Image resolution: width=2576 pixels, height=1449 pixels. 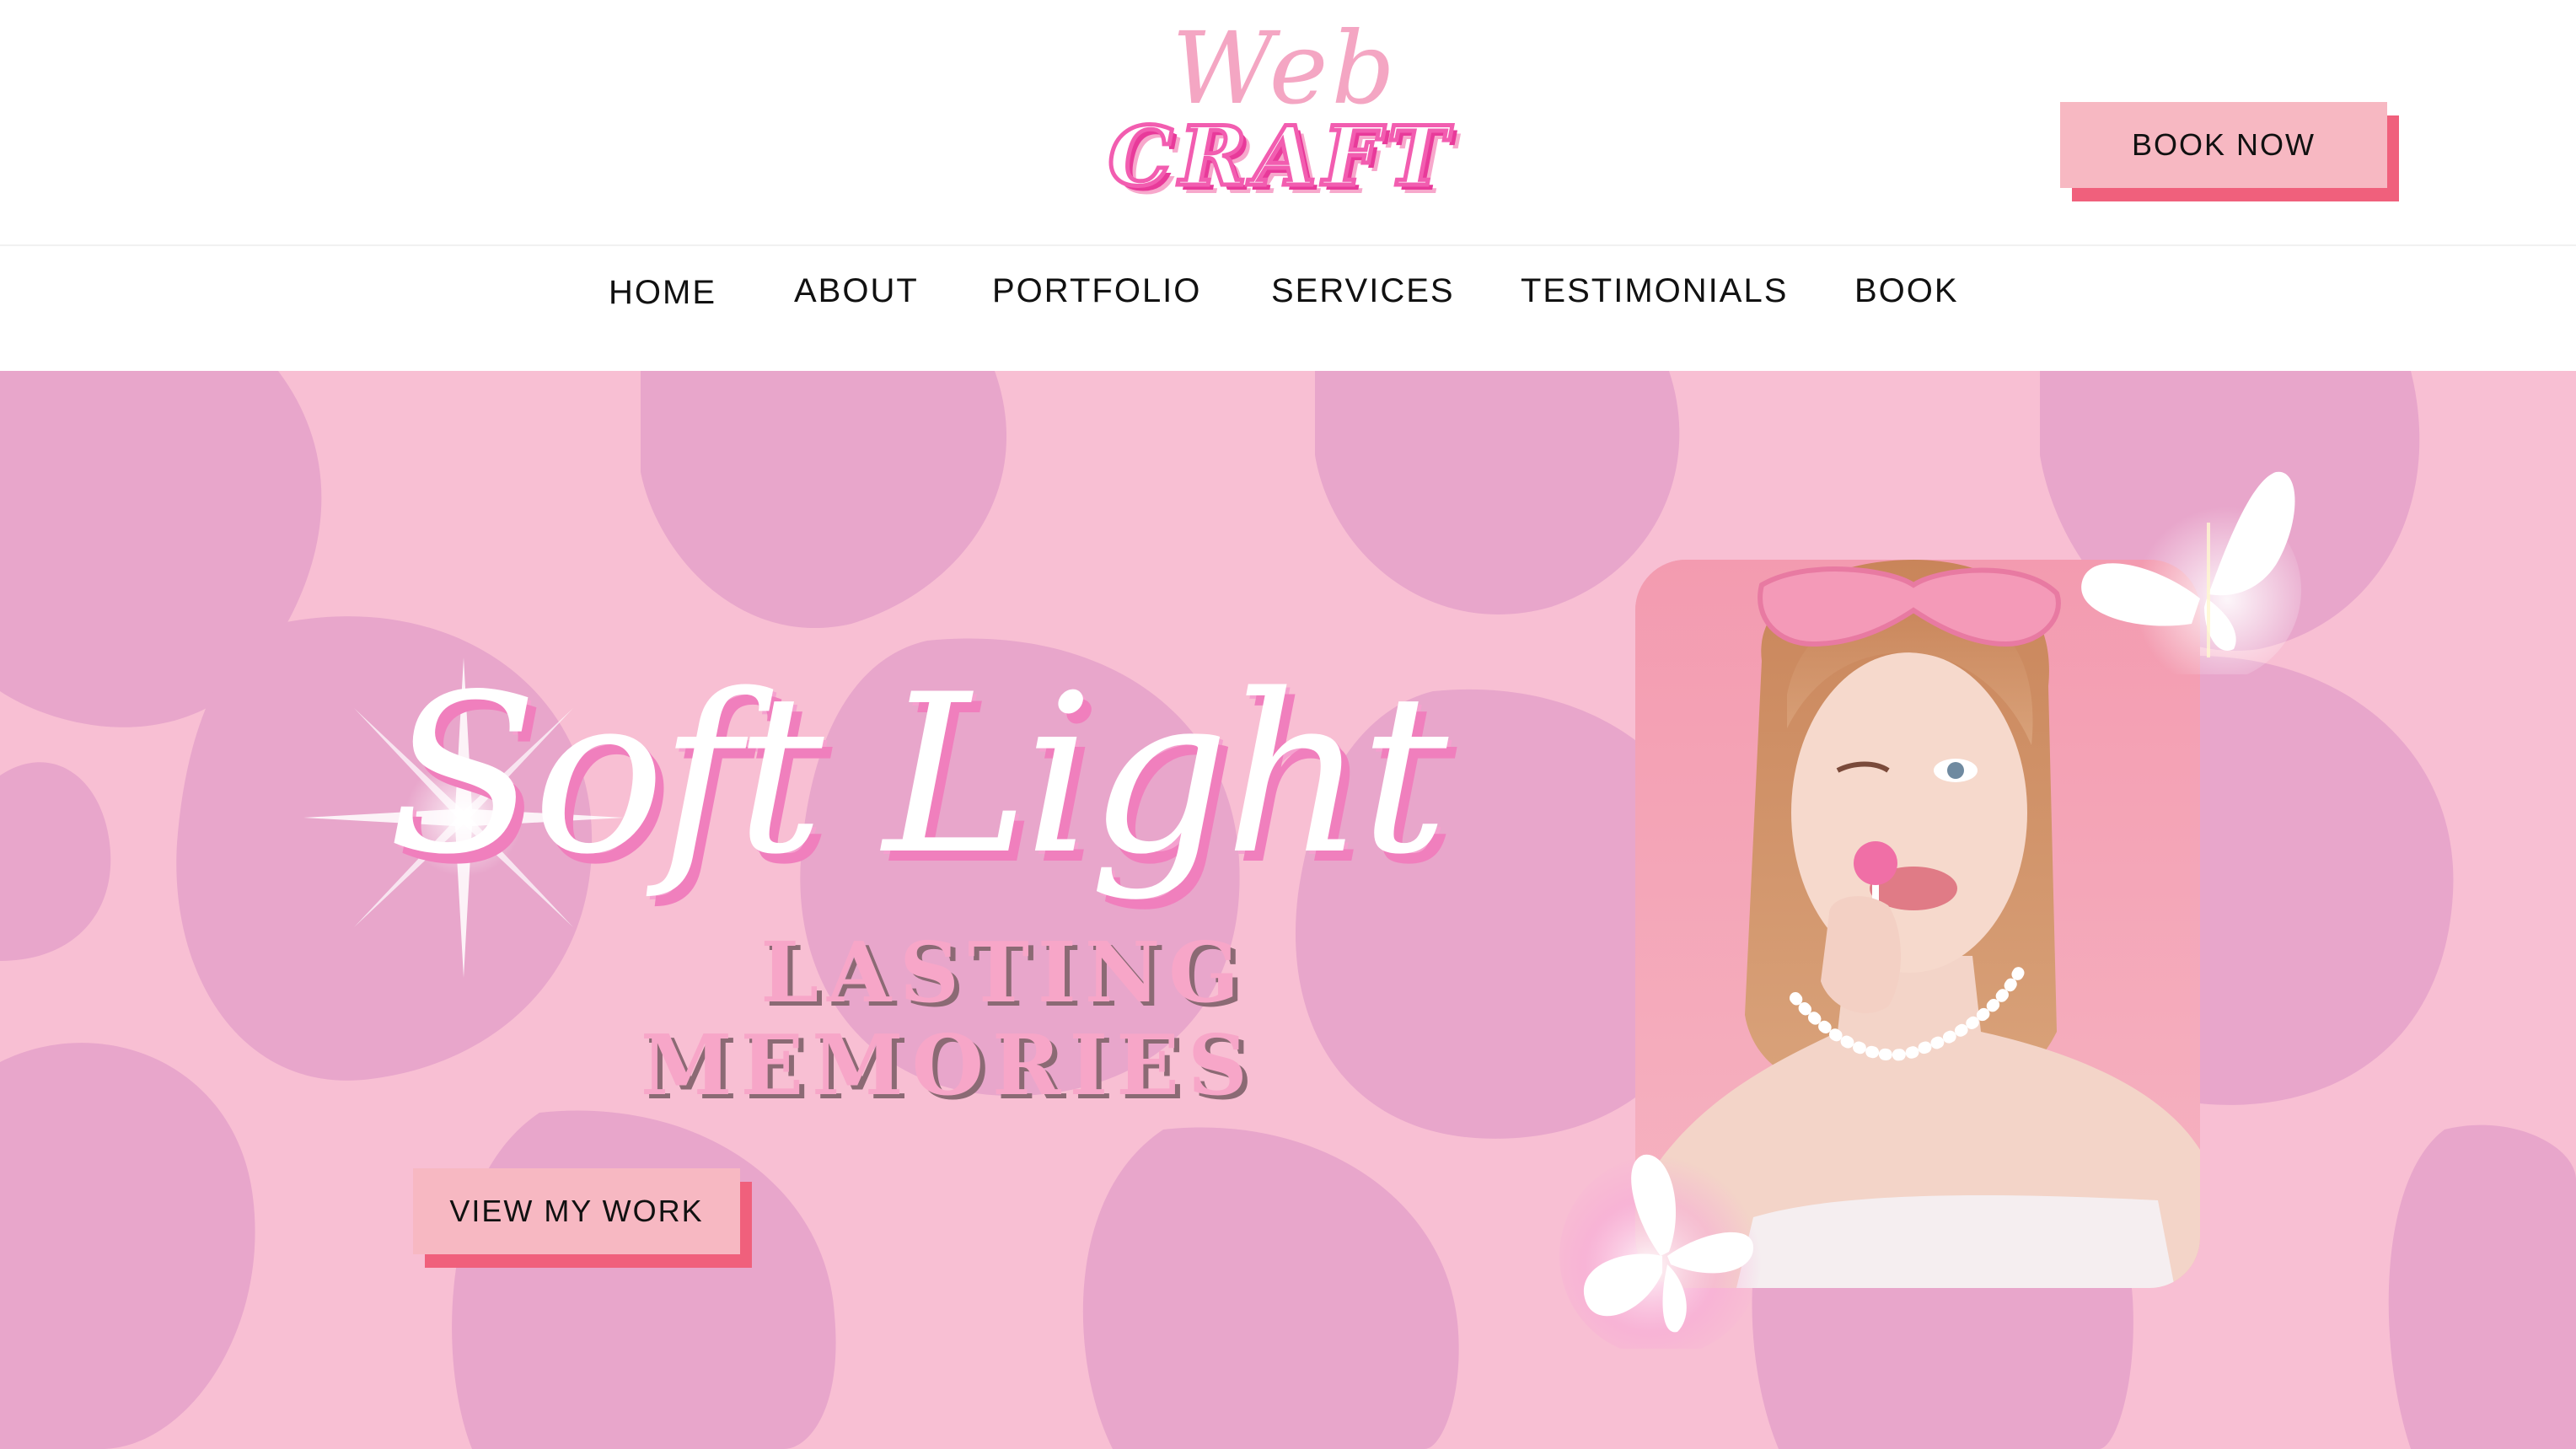 What do you see at coordinates (2191, 572) in the screenshot?
I see `butterfly-icon` at bounding box center [2191, 572].